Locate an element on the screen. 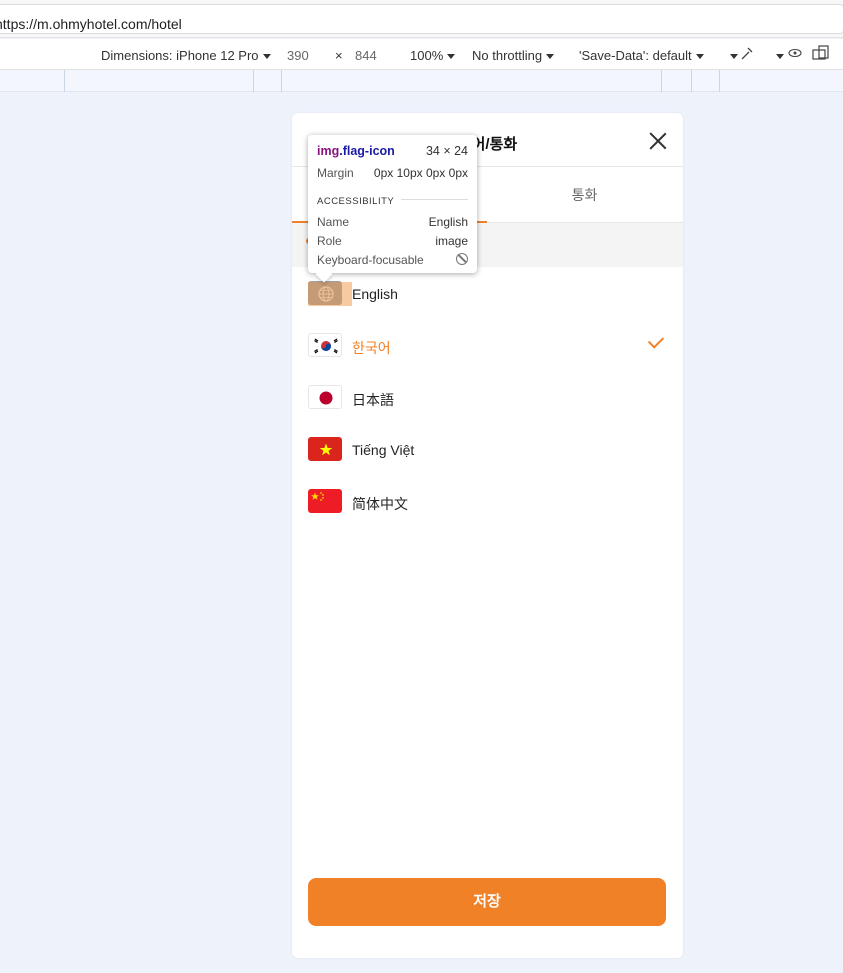 This screenshot has width=843, height=973. media-query-ruler is located at coordinates (421, 81).